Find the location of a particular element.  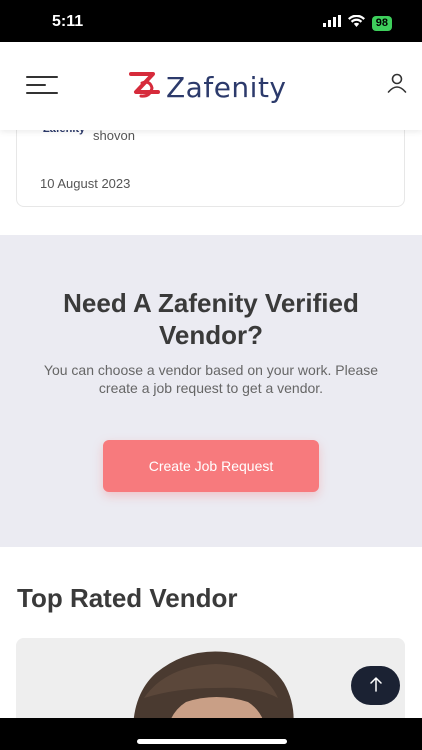

logo-text: Zafenity is located at coordinates (226, 87).